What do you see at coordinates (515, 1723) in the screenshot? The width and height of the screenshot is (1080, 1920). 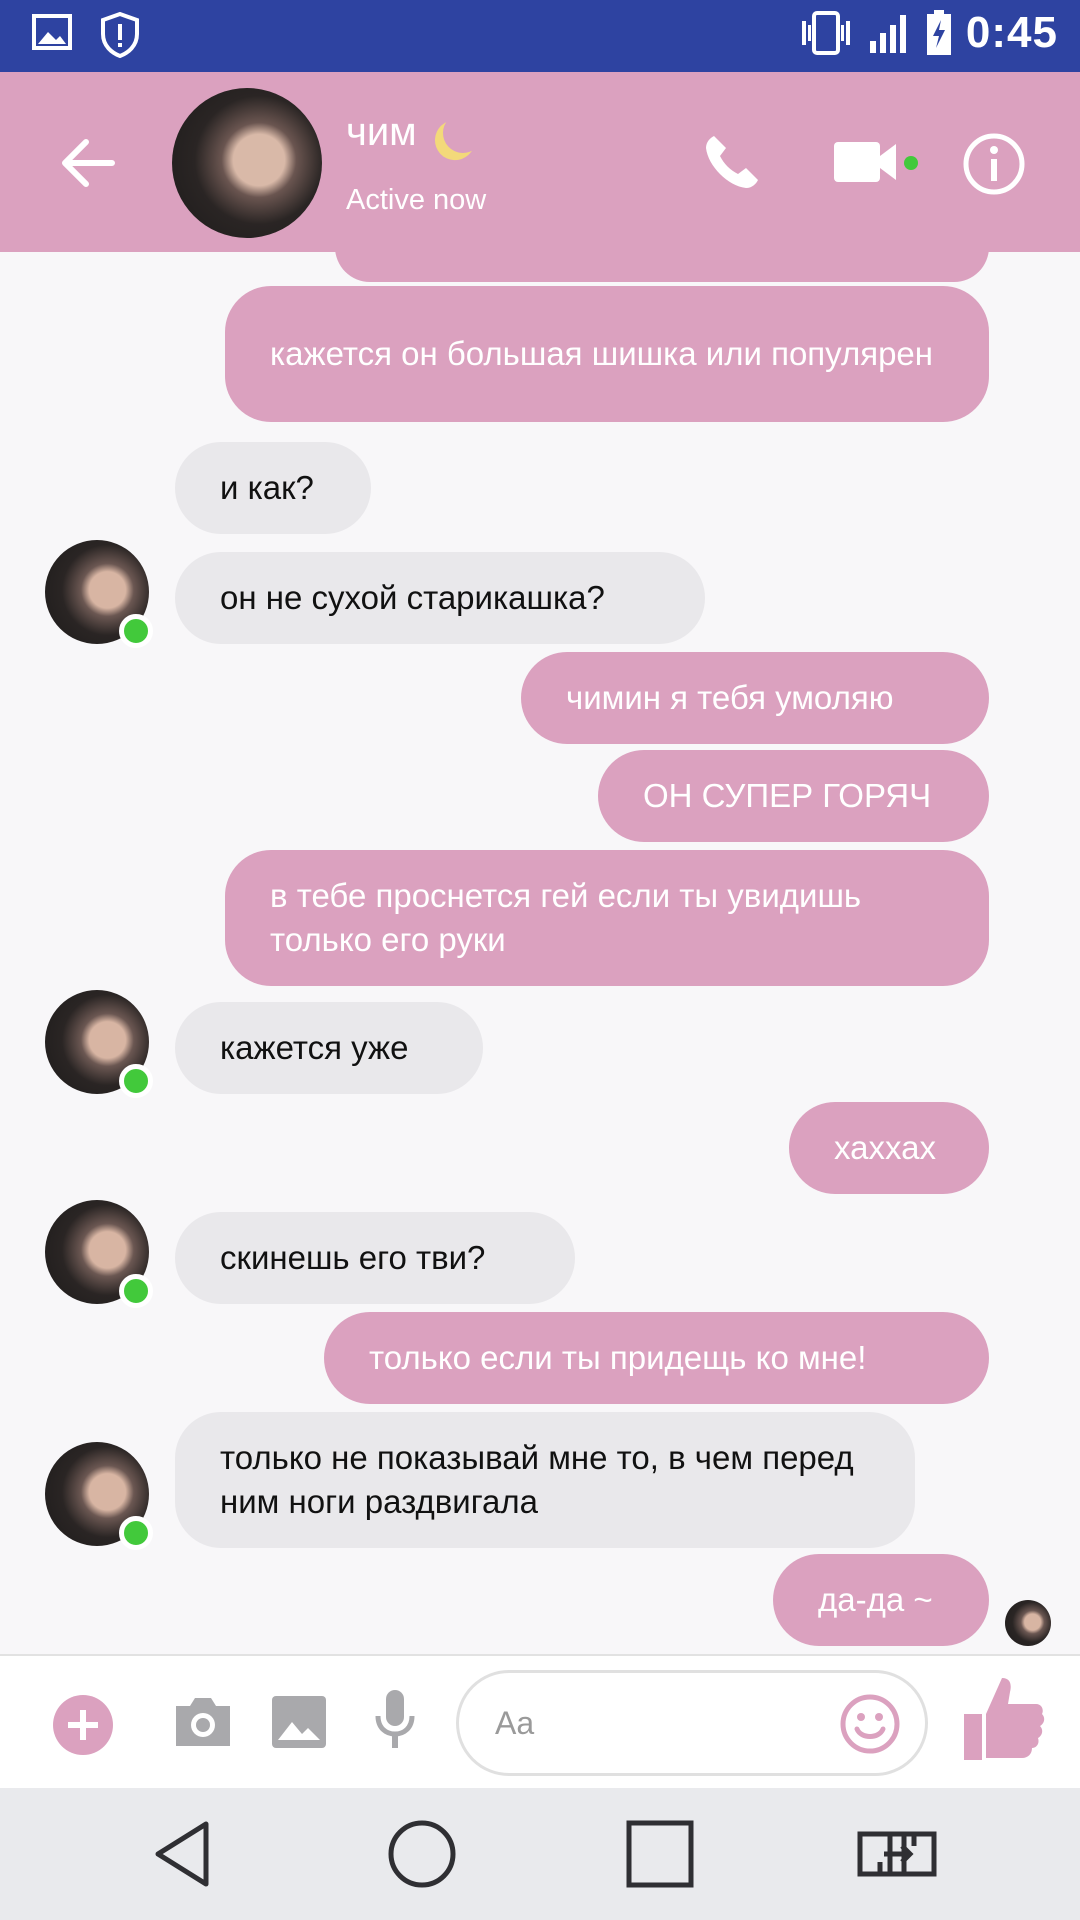 I see `message-input-placeholder: Aa` at bounding box center [515, 1723].